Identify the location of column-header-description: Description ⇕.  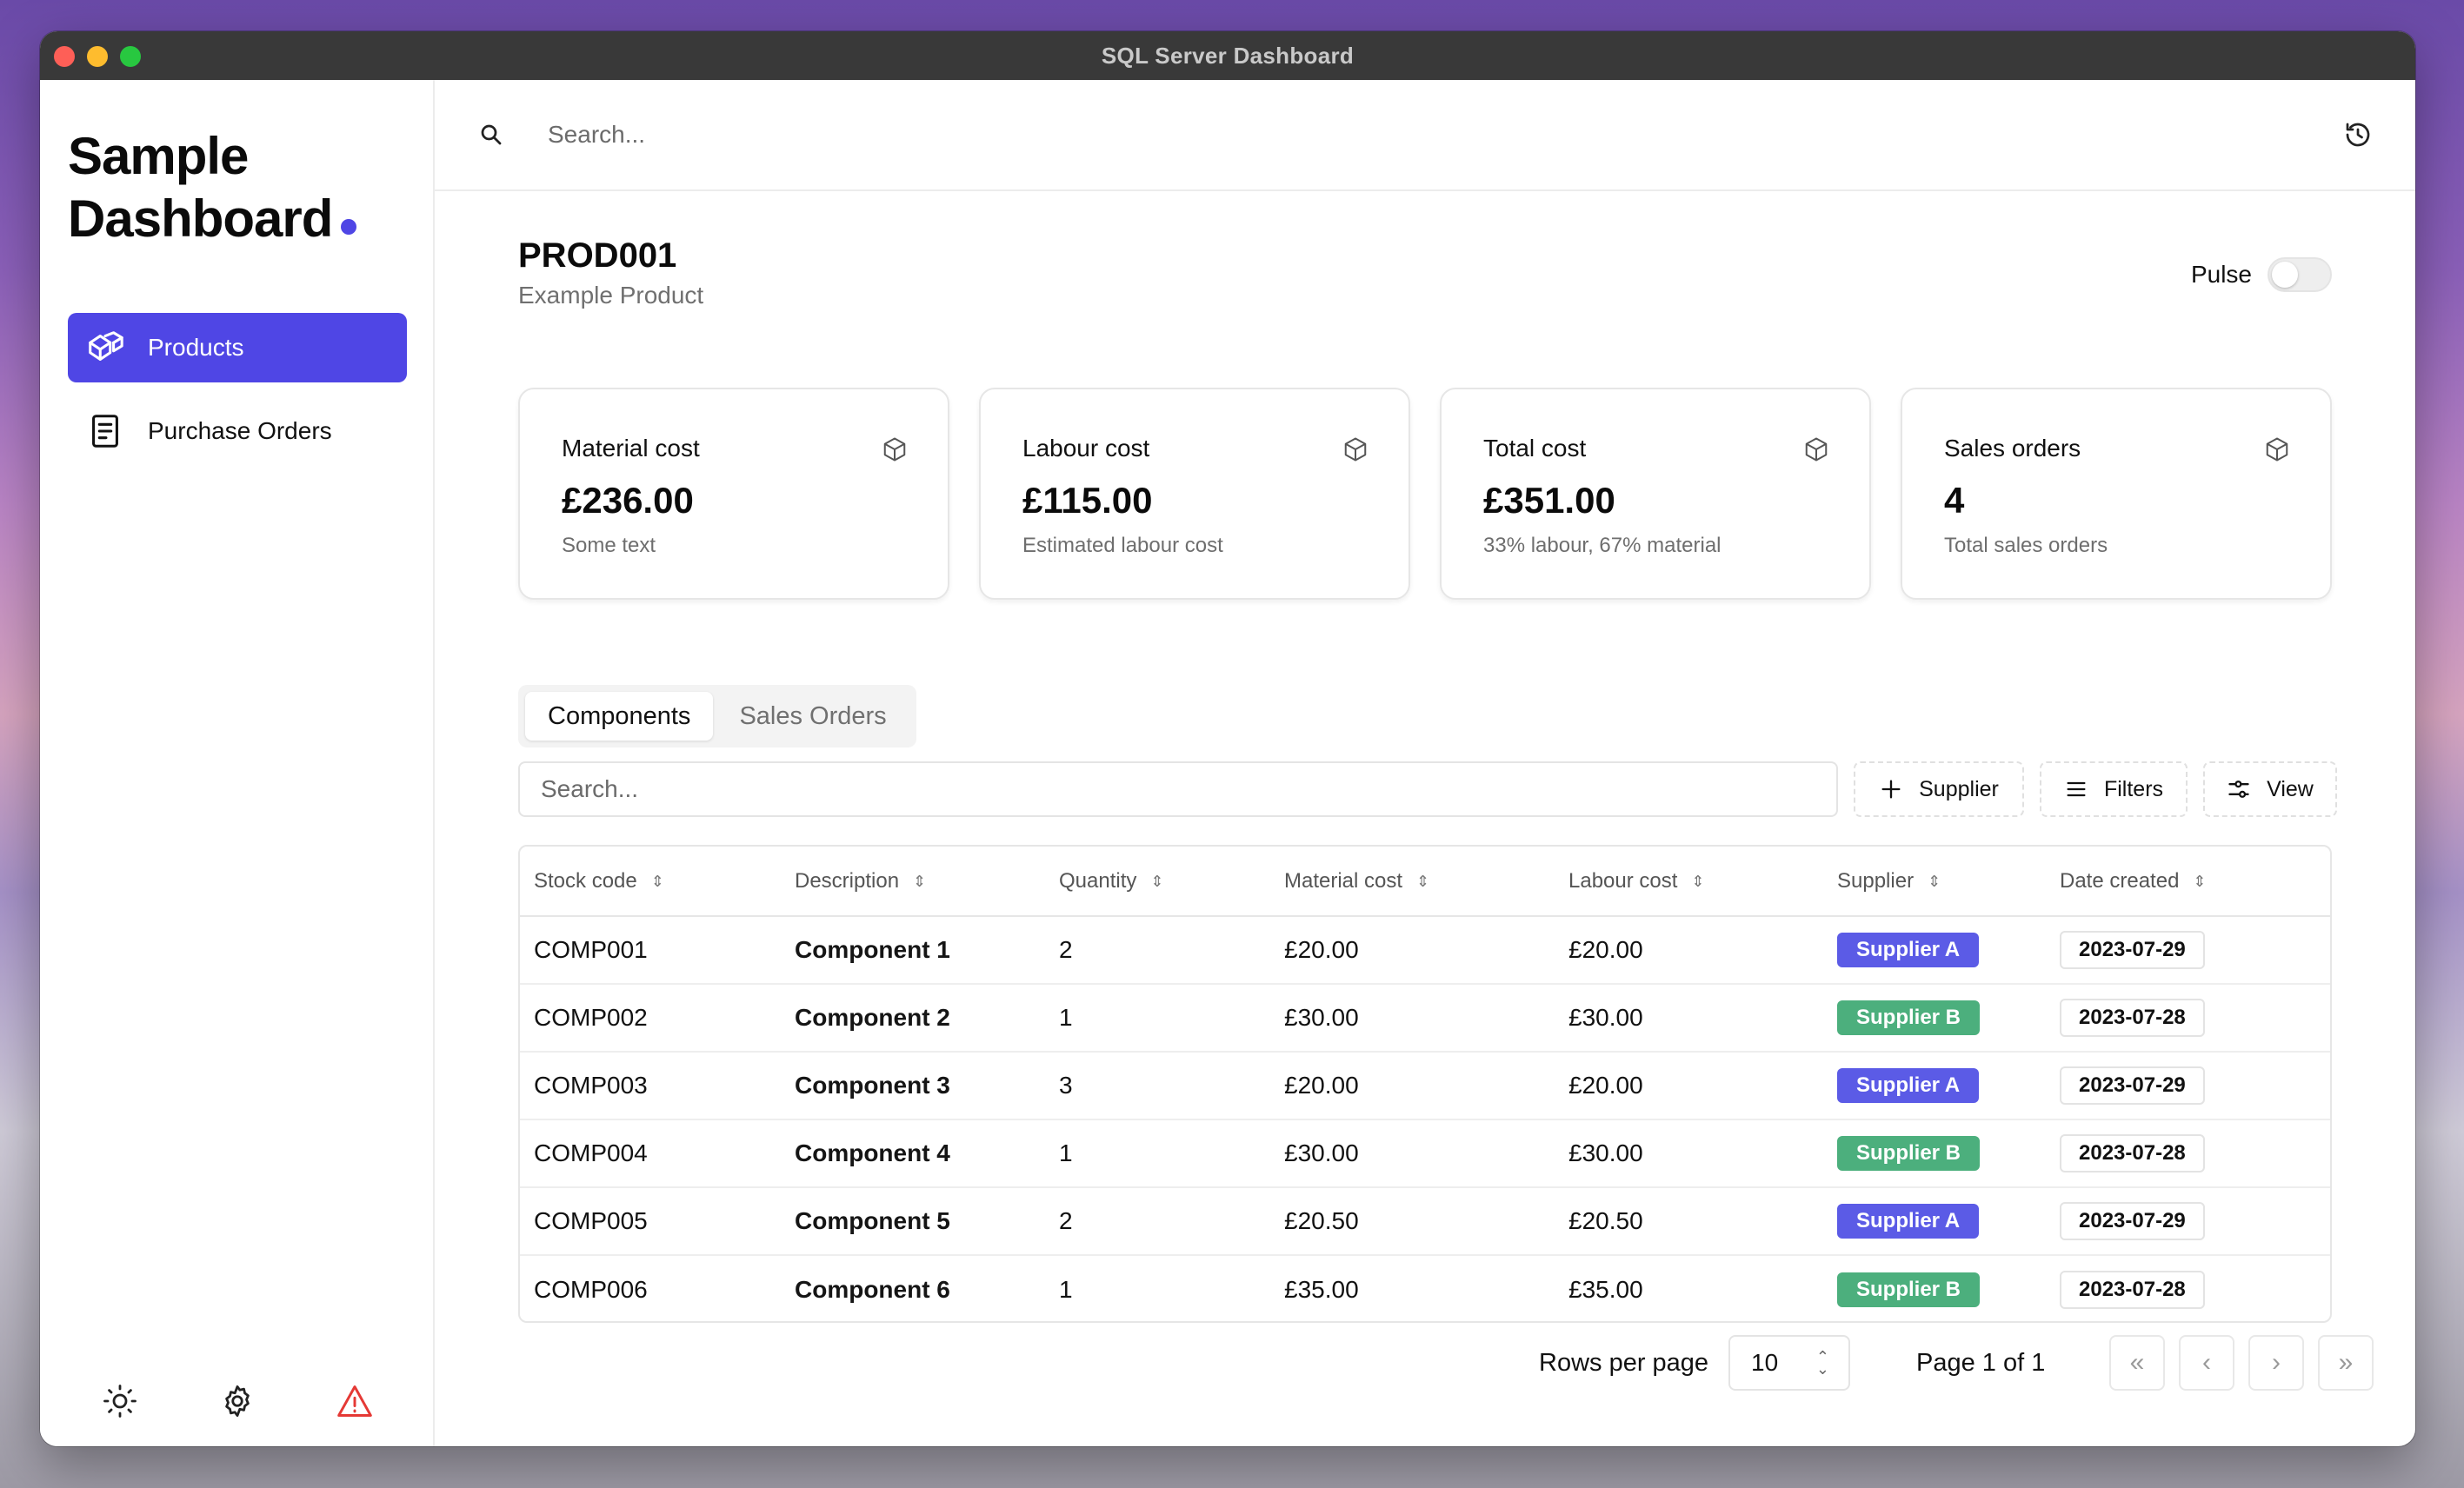
(913, 882).